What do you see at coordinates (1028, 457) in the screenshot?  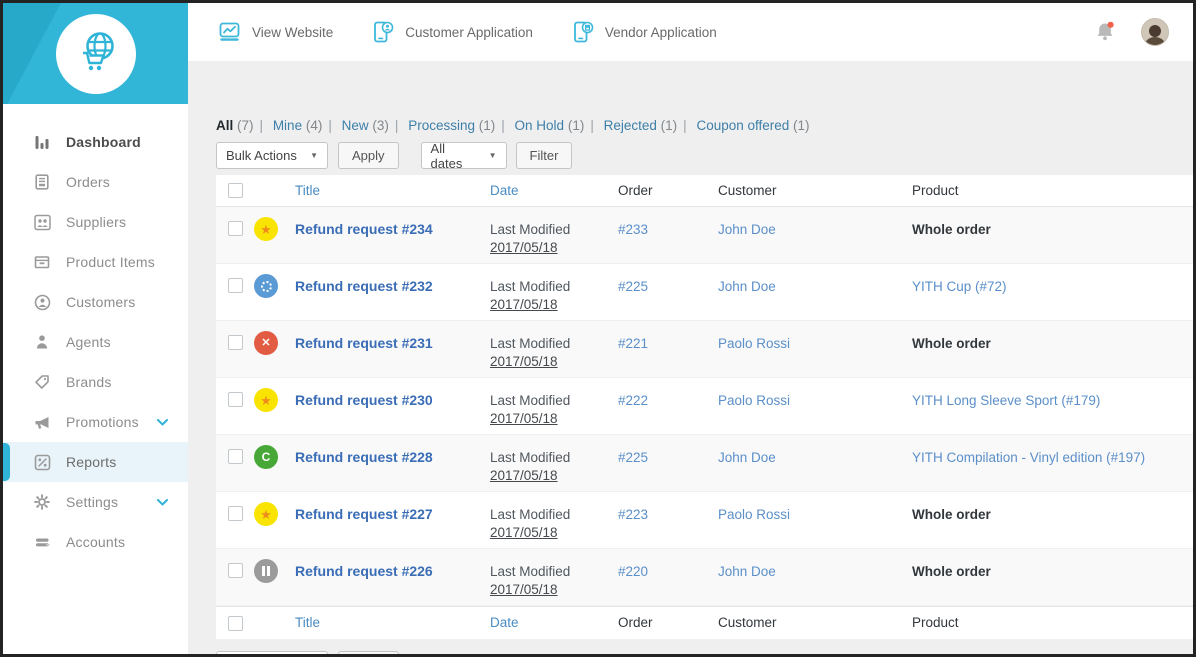 I see `product-link: YITH Compilation - Vinyl edition (#197)` at bounding box center [1028, 457].